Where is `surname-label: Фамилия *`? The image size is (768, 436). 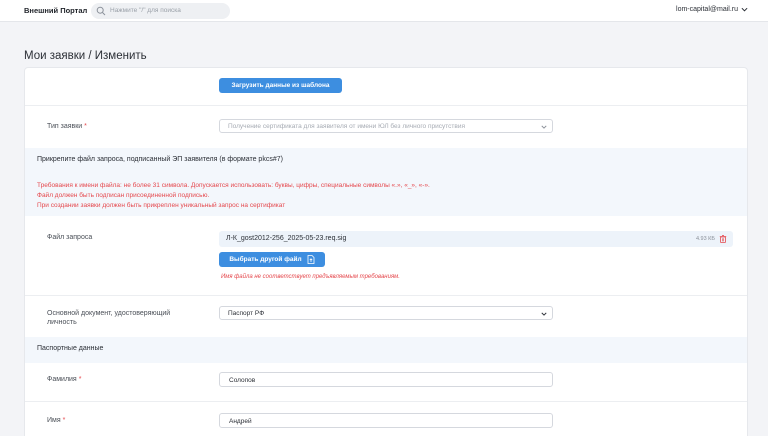
surname-label: Фамилия * is located at coordinates (64, 379).